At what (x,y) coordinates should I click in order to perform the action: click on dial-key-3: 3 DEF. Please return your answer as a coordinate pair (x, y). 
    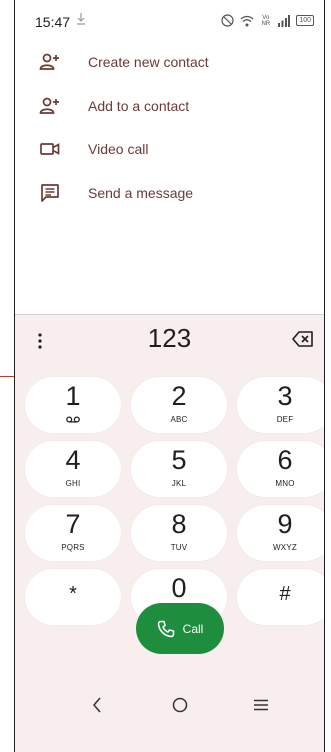
    Looking at the image, I should click on (280, 405).